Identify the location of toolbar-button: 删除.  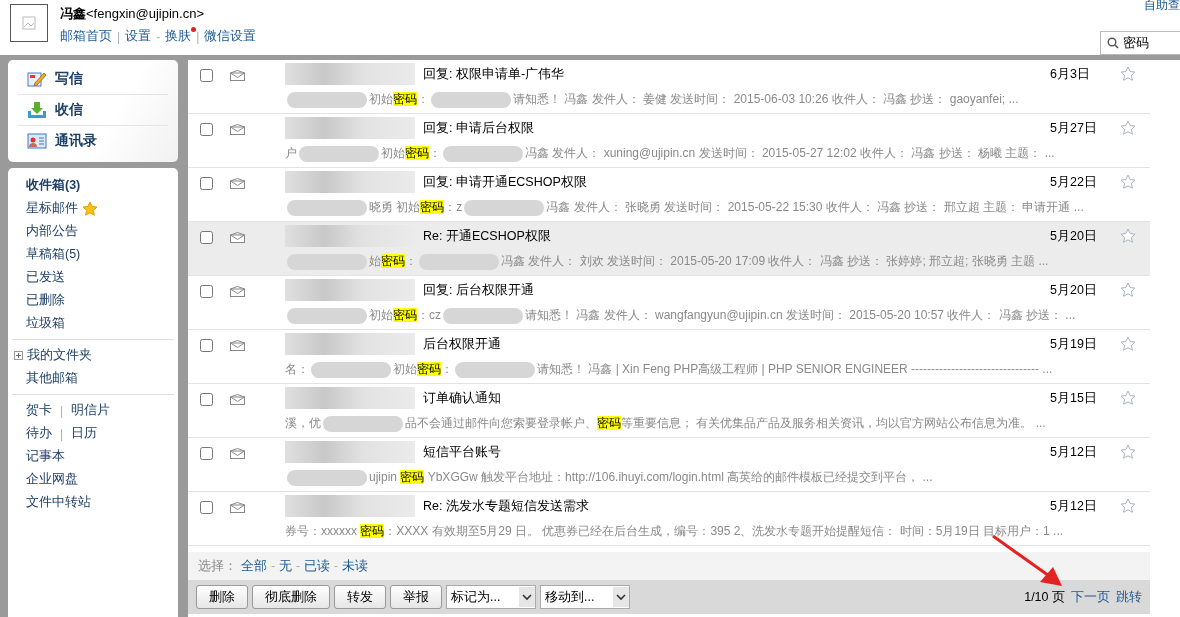
(222, 597).